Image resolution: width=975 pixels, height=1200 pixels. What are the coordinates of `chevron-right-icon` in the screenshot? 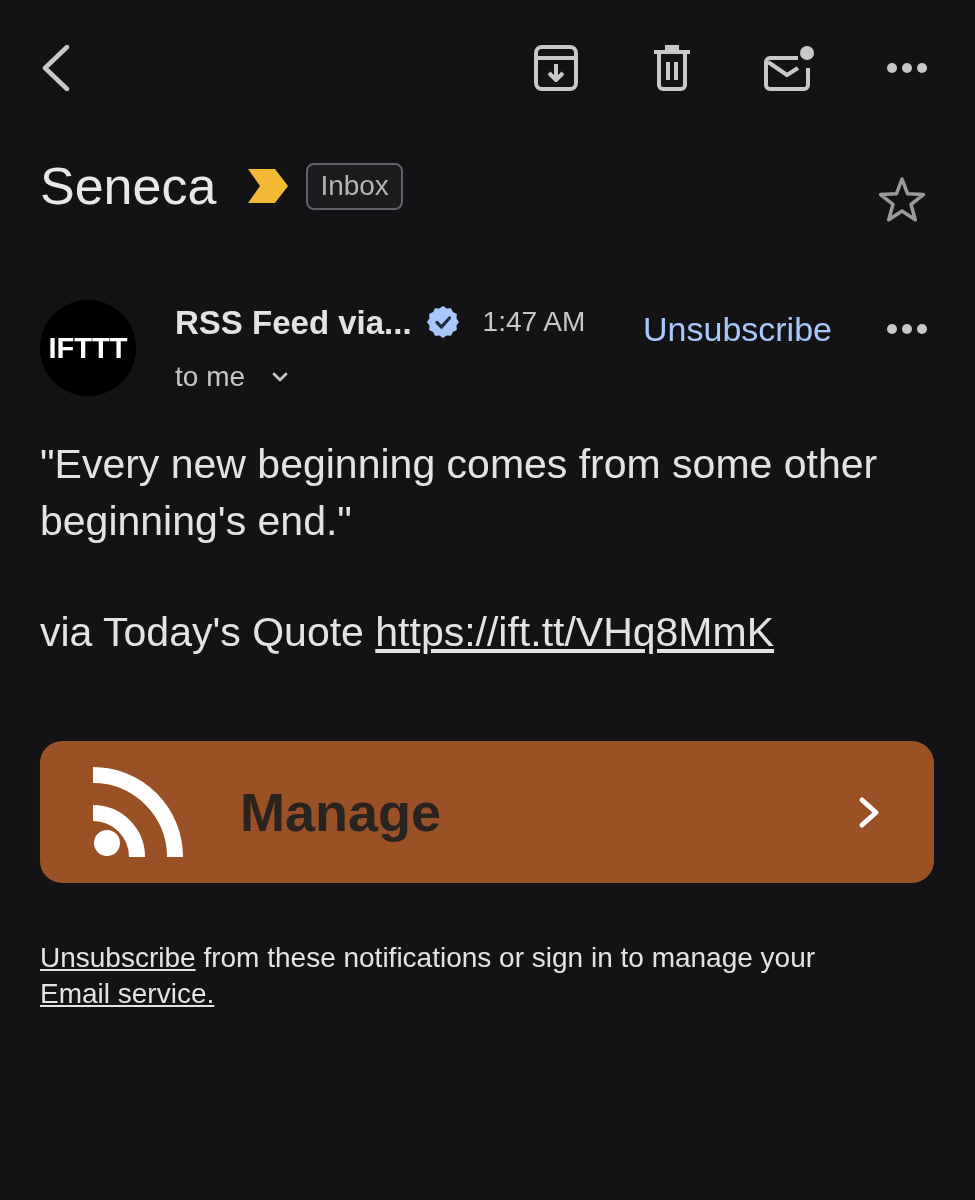 It's located at (870, 812).